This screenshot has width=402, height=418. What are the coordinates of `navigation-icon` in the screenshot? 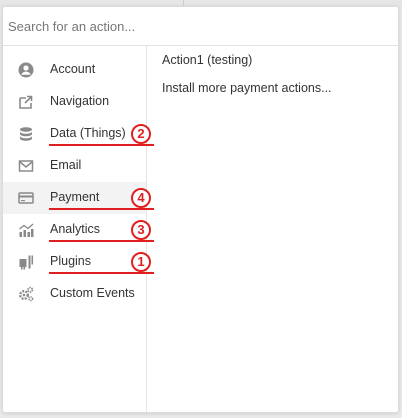 It's located at (26, 102).